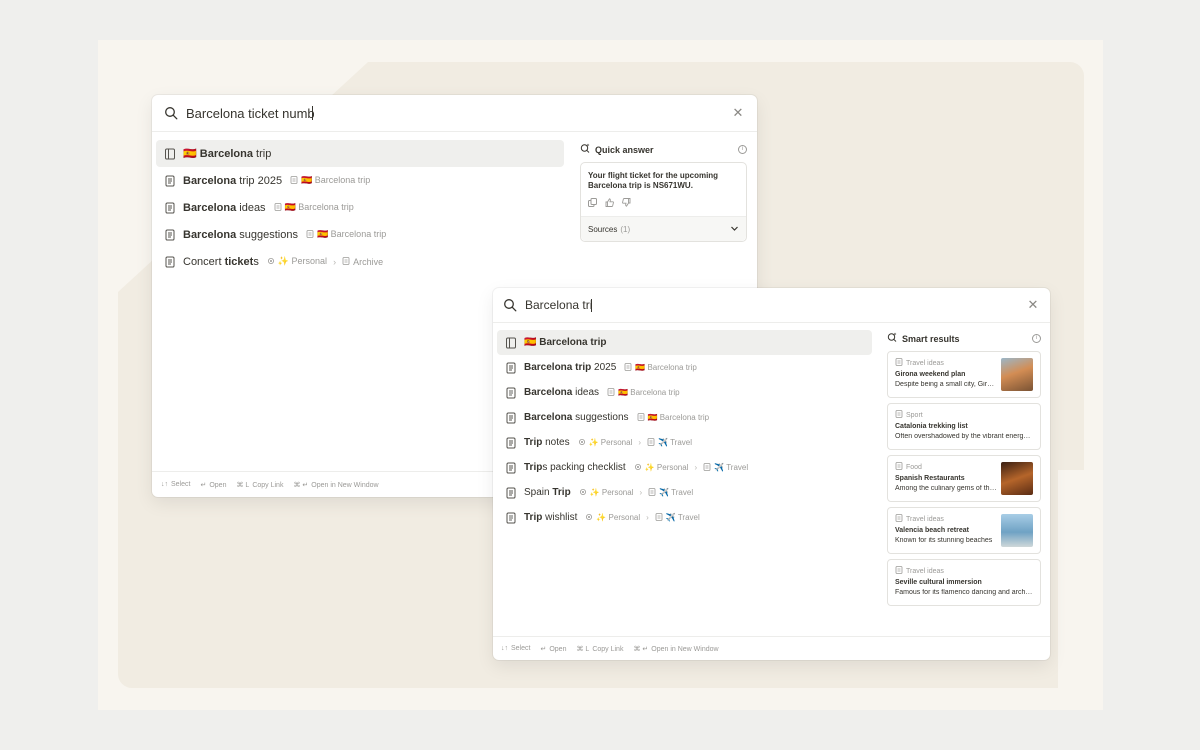 This screenshot has width=1200, height=750. What do you see at coordinates (684, 442) in the screenshot?
I see `result-row: Trip notes ✨ Personal › ✈️ Travel` at bounding box center [684, 442].